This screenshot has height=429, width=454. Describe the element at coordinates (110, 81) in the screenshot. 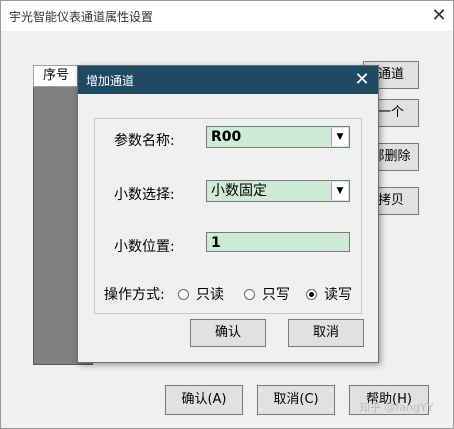

I see `dialog-title: 增加通道` at that location.